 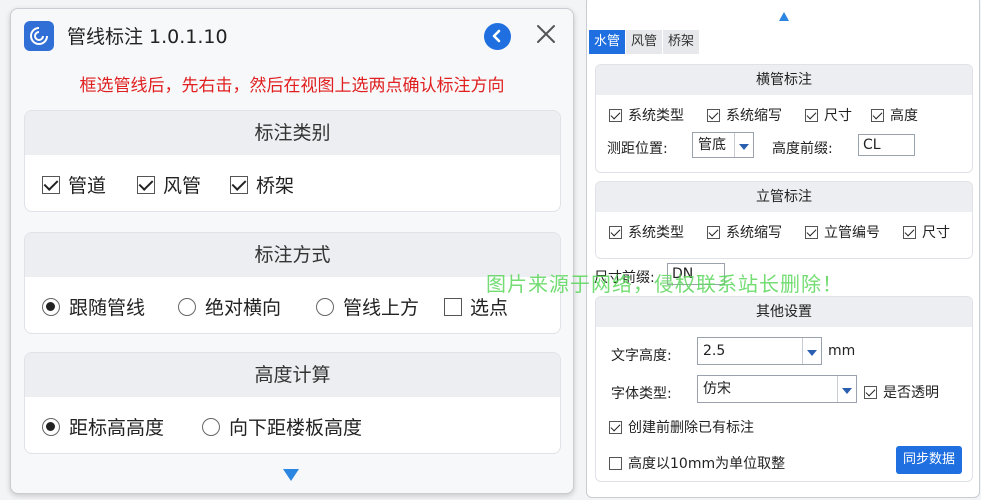 I want to click on transparent-checkbox: 是否透明, so click(x=901, y=392).